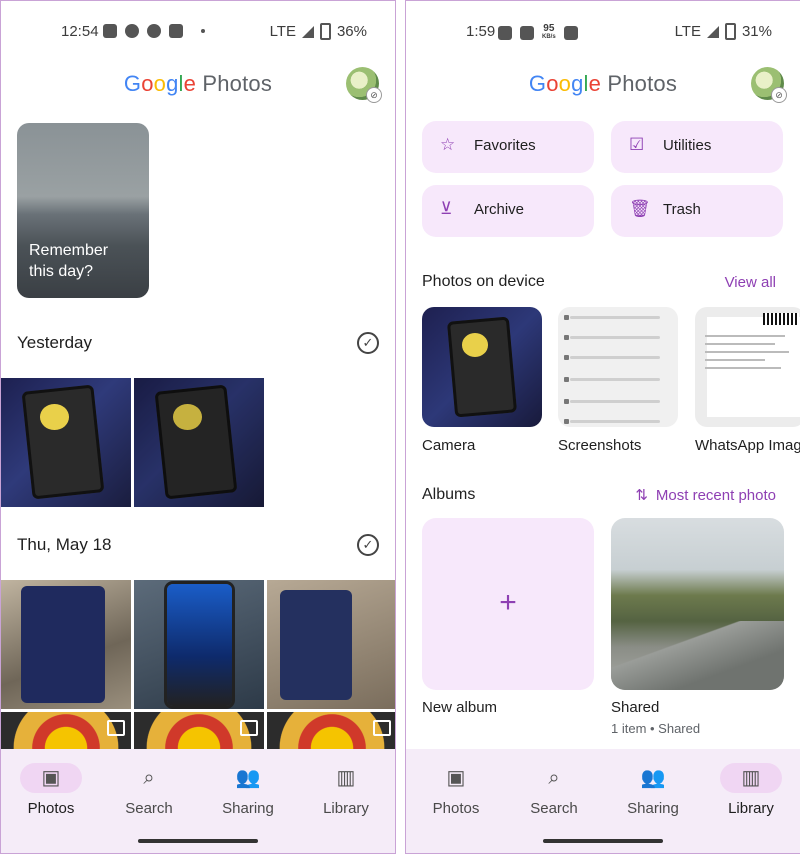 Image resolution: width=800 pixels, height=854 pixels. Describe the element at coordinates (640, 208) in the screenshot. I see `trash-icon: 🗑` at that location.